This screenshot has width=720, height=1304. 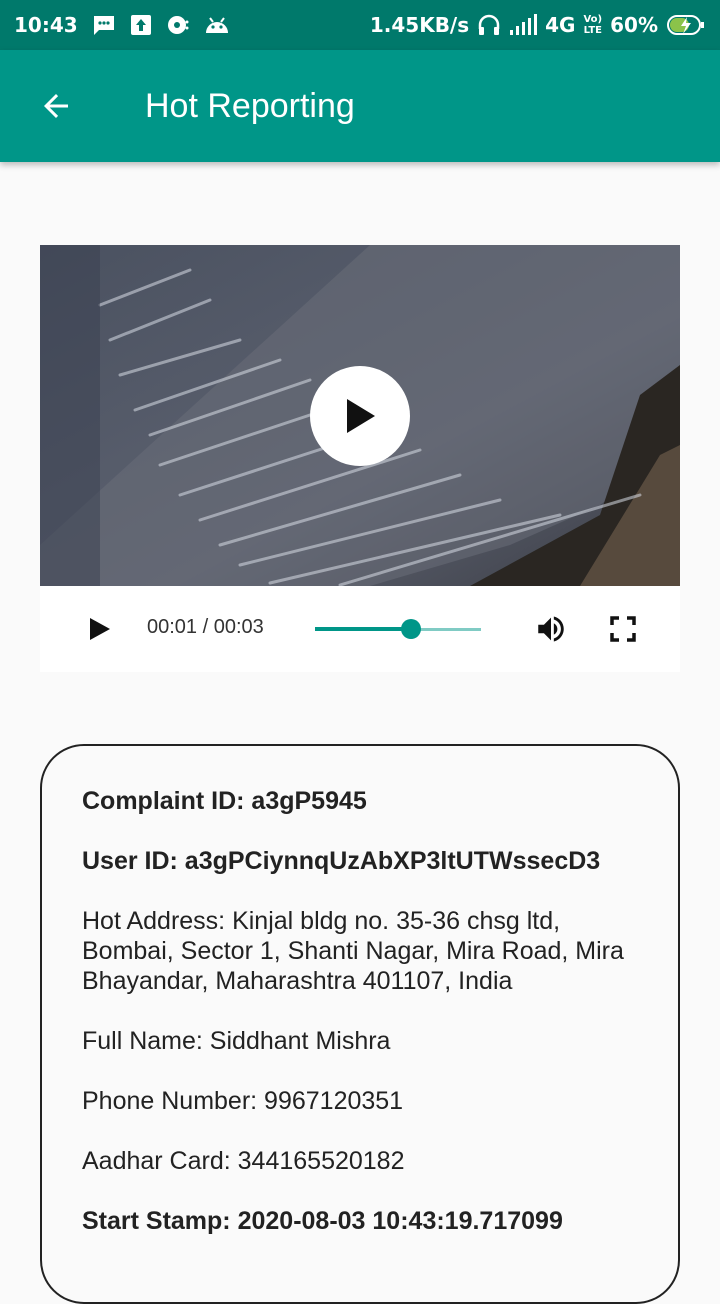 What do you see at coordinates (322, 1221) in the screenshot?
I see `start-stamp: Start Stamp: 2020-08-03 10:43:19.717099` at bounding box center [322, 1221].